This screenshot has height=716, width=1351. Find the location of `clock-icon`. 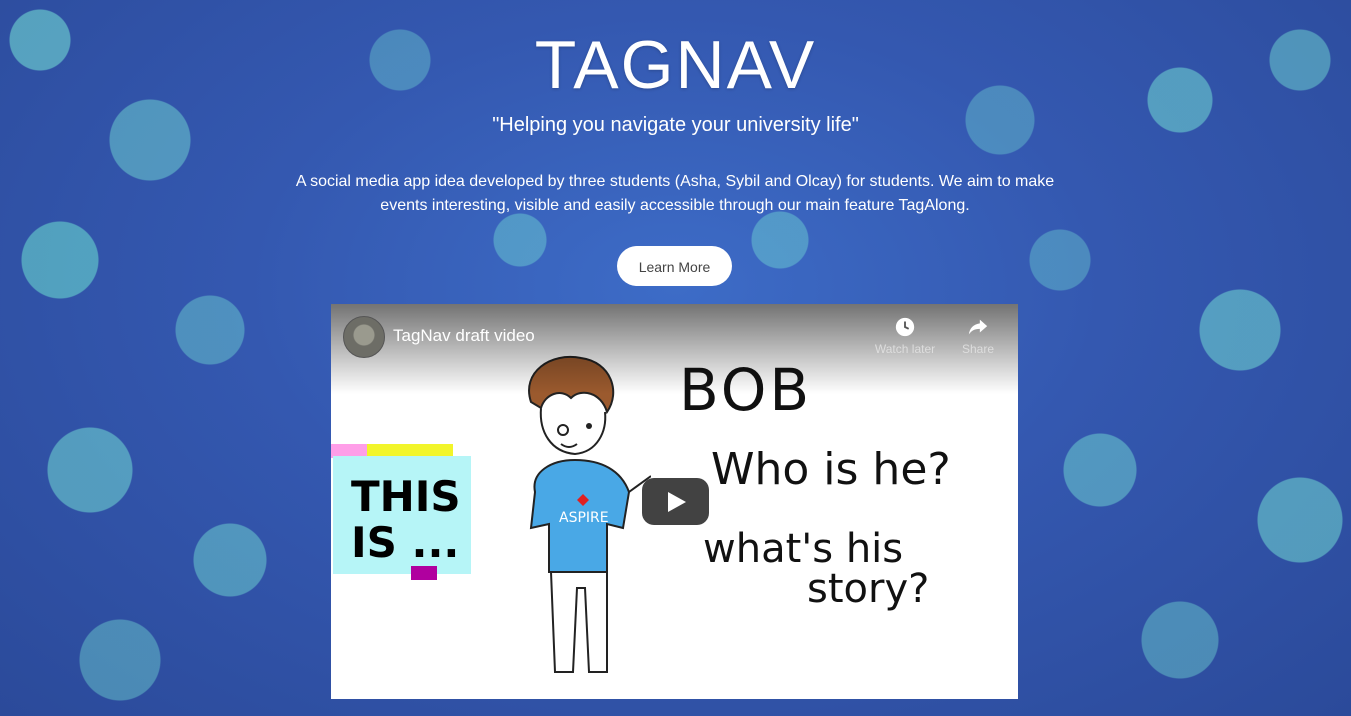

clock-icon is located at coordinates (905, 327).